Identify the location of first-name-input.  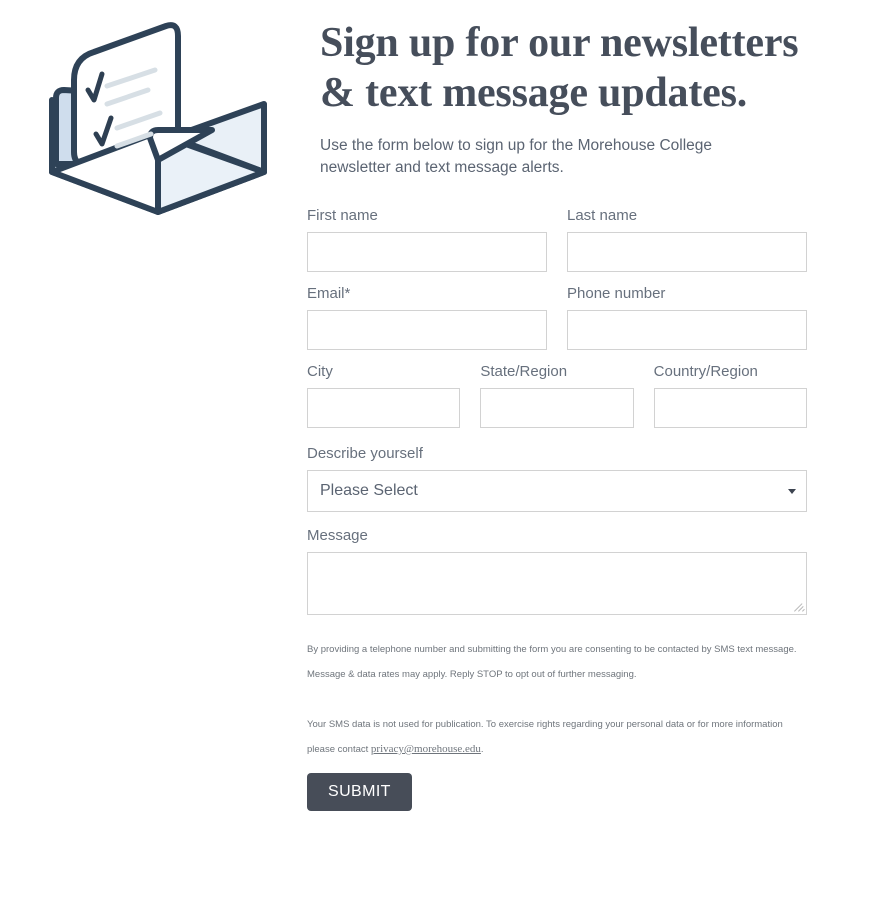
(427, 252).